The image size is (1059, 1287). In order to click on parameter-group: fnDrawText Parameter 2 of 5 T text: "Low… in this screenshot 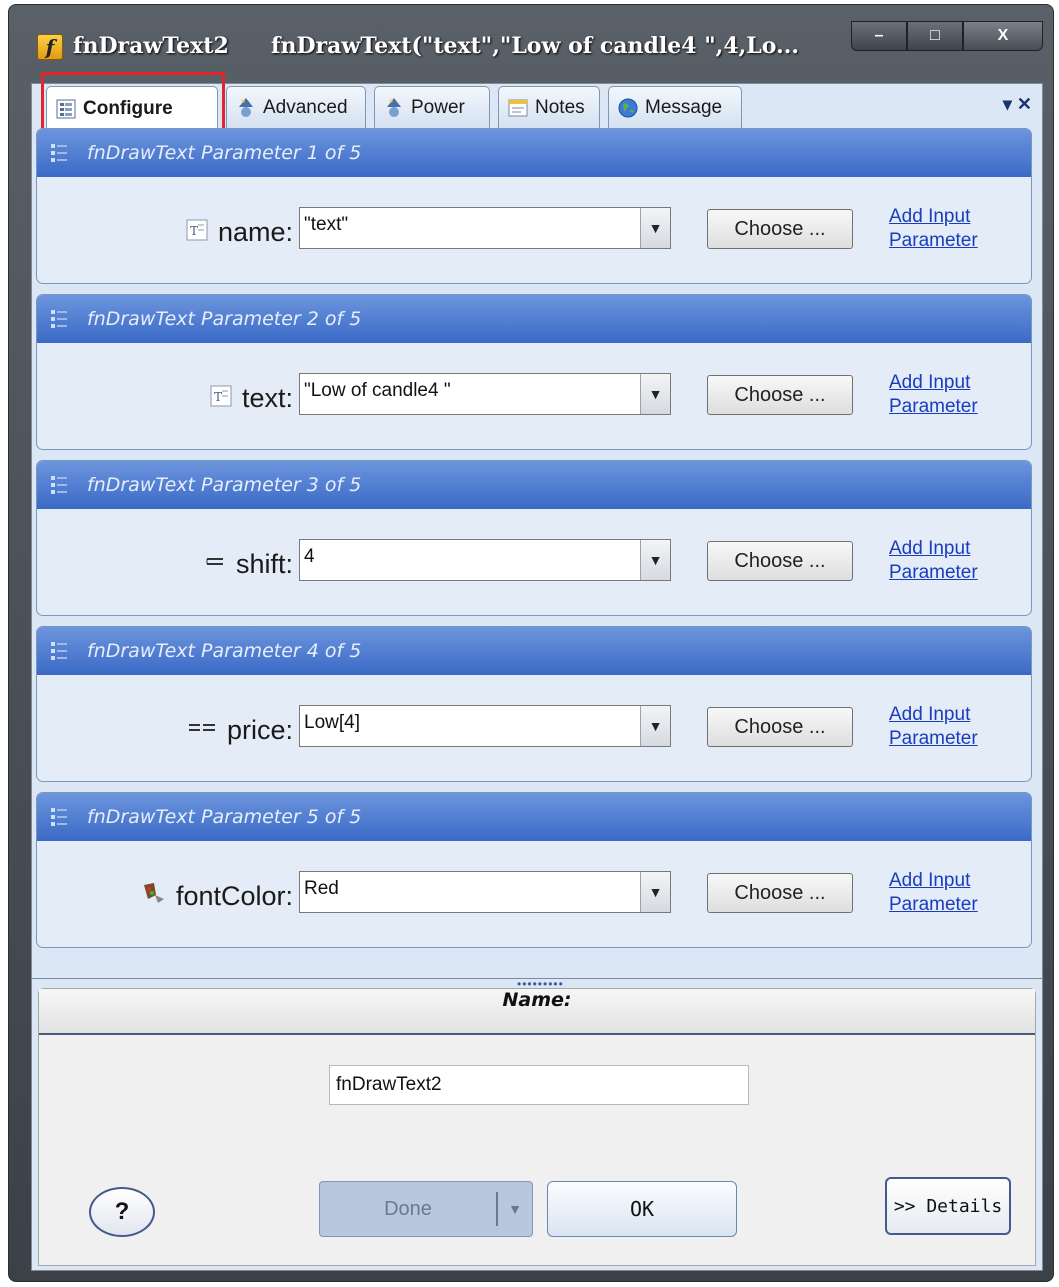, I will do `click(534, 372)`.